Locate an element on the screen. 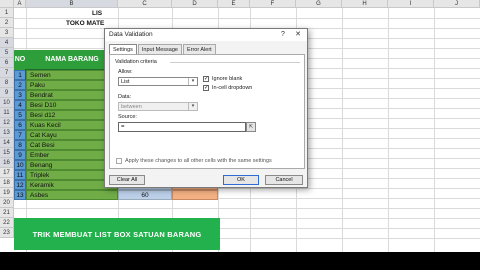  ok-button: OK is located at coordinates (241, 180).